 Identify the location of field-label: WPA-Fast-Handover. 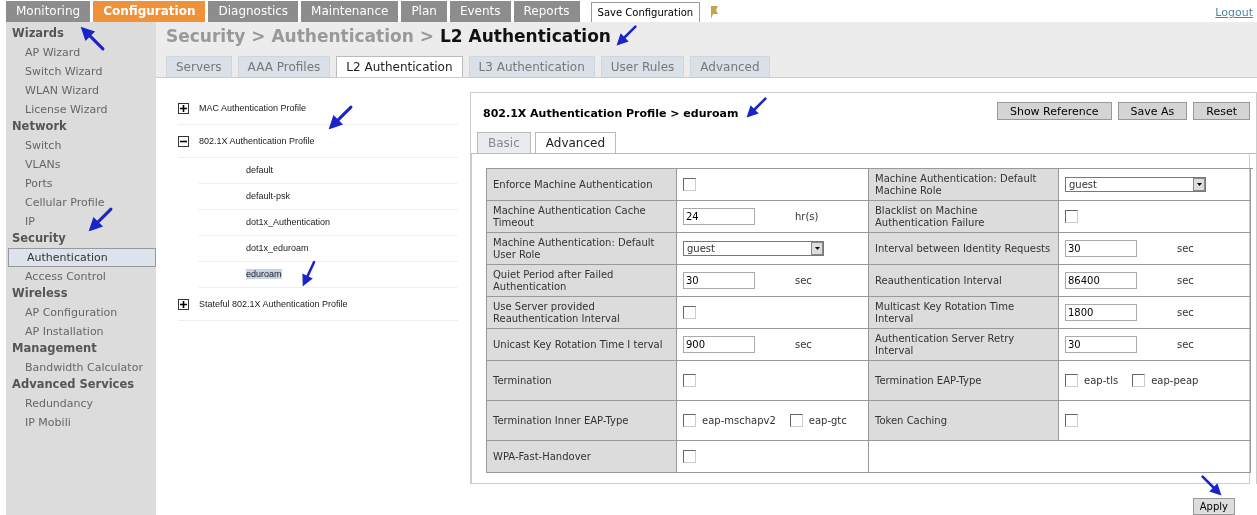
(582, 457).